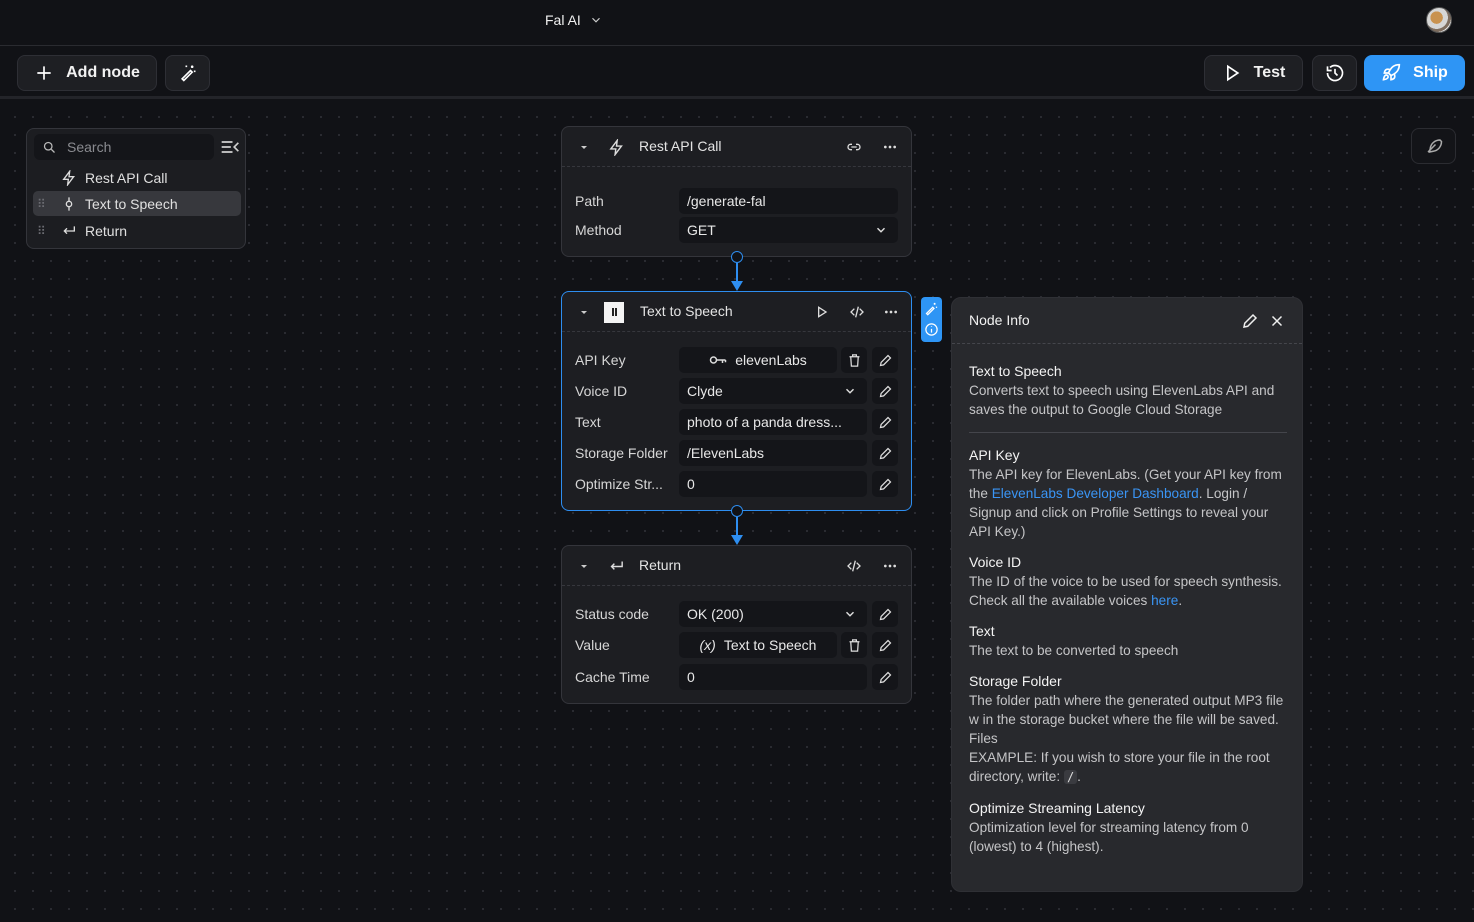  I want to click on run-icon, so click(822, 312).